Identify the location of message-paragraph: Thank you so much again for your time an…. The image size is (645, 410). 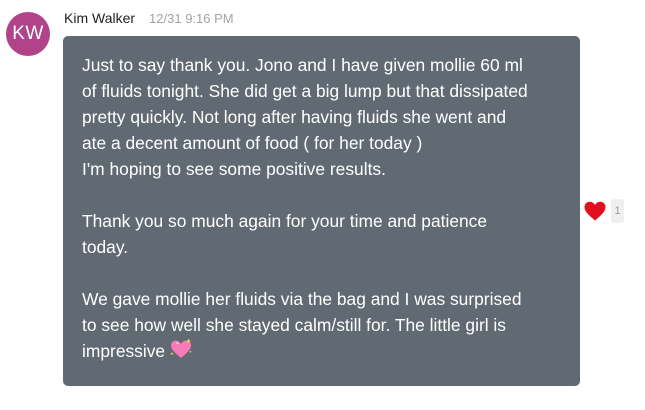
(285, 234).